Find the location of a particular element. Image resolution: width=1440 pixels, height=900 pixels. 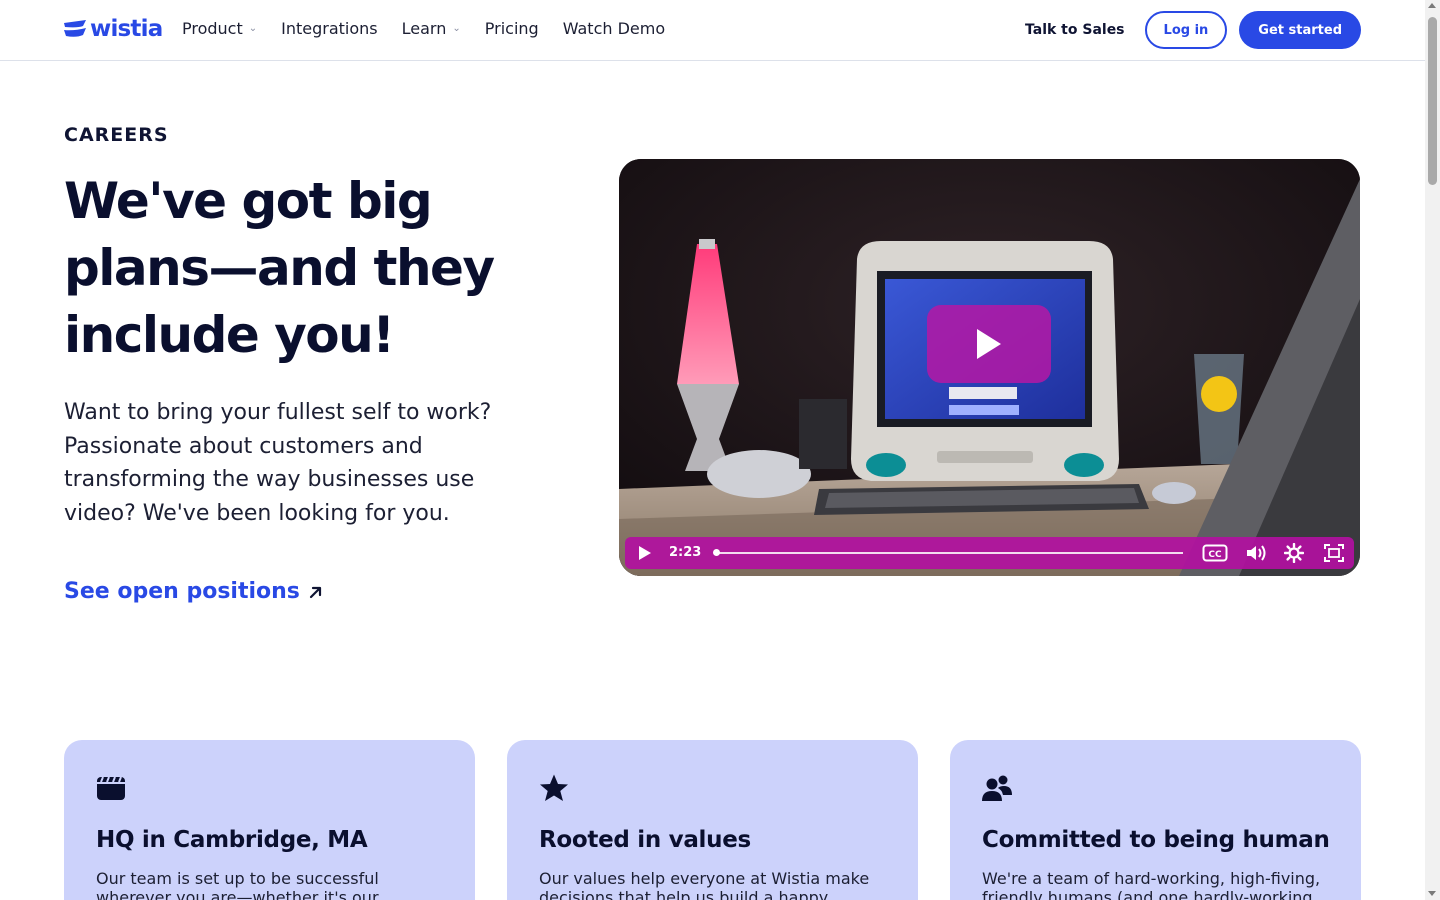

header-actions: Talk to Sales Log in Get started is located at coordinates (1193, 30).